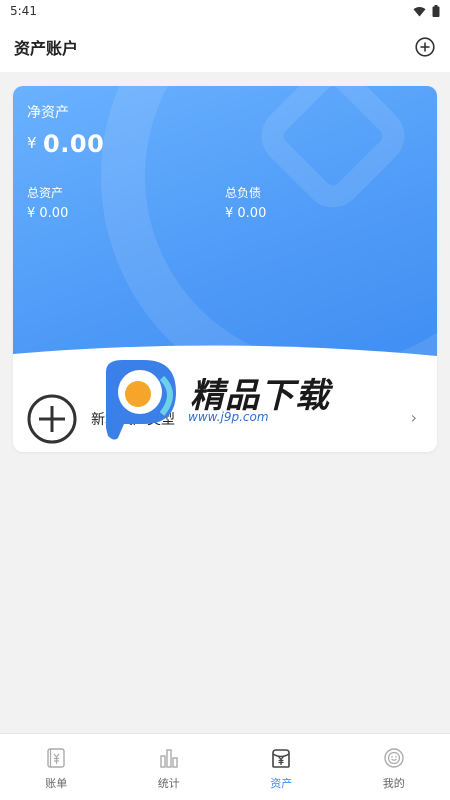  What do you see at coordinates (393, 783) in the screenshot?
I see `tab-label: 我的` at bounding box center [393, 783].